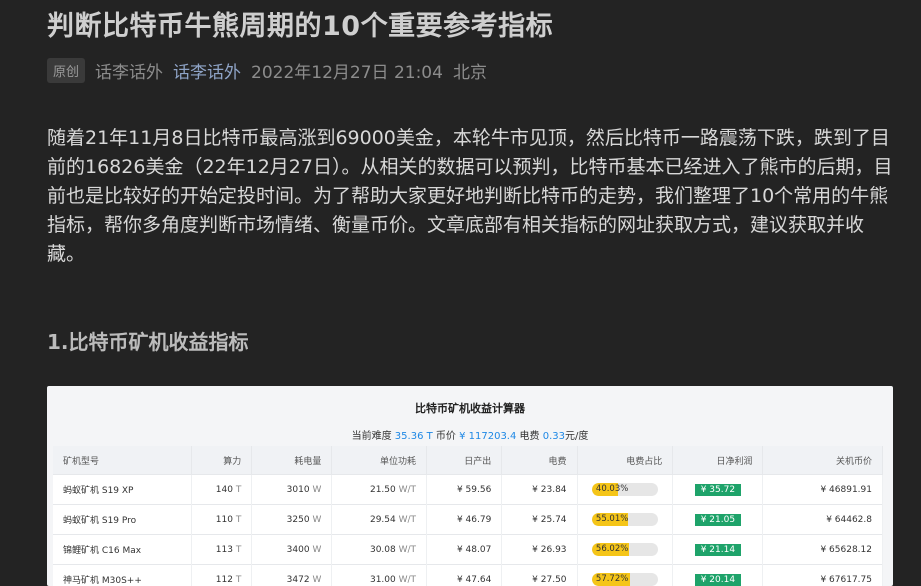 Image resolution: width=921 pixels, height=586 pixels. What do you see at coordinates (129, 70) in the screenshot?
I see `author-name: 话李话外` at bounding box center [129, 70].